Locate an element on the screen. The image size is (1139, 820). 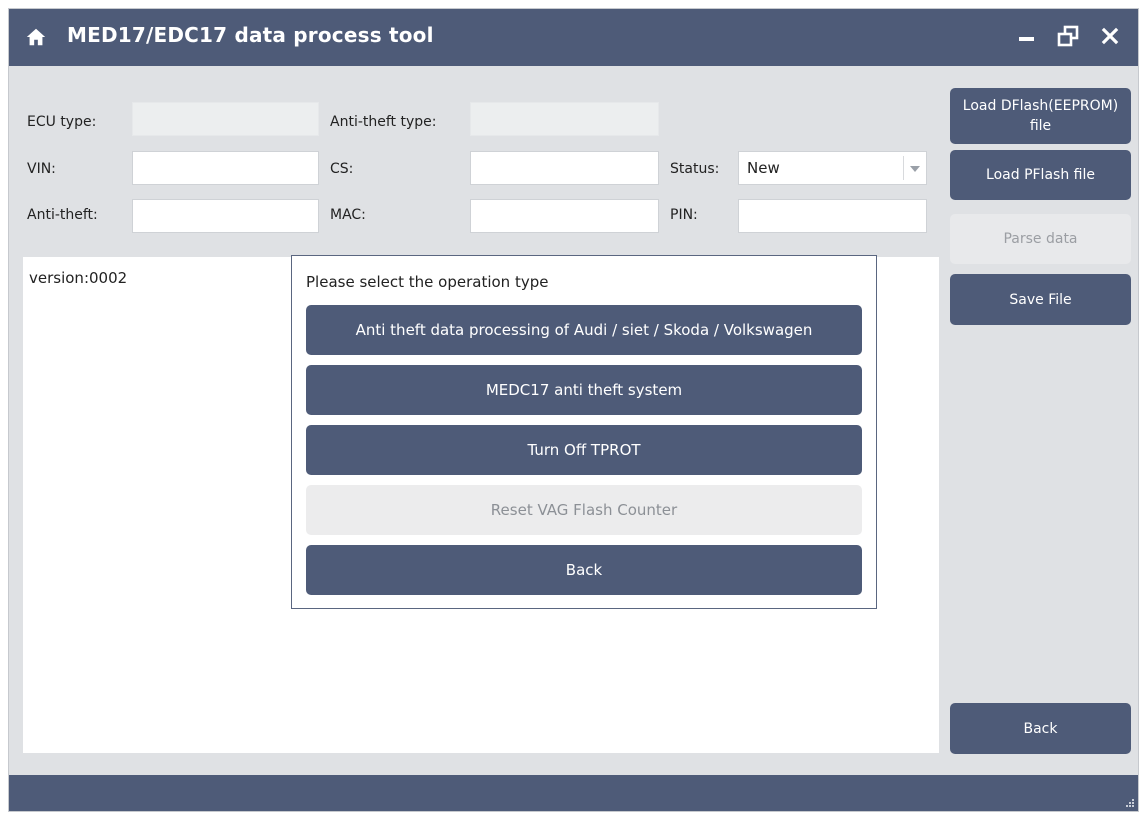
mac-label: MAC: is located at coordinates (348, 215).